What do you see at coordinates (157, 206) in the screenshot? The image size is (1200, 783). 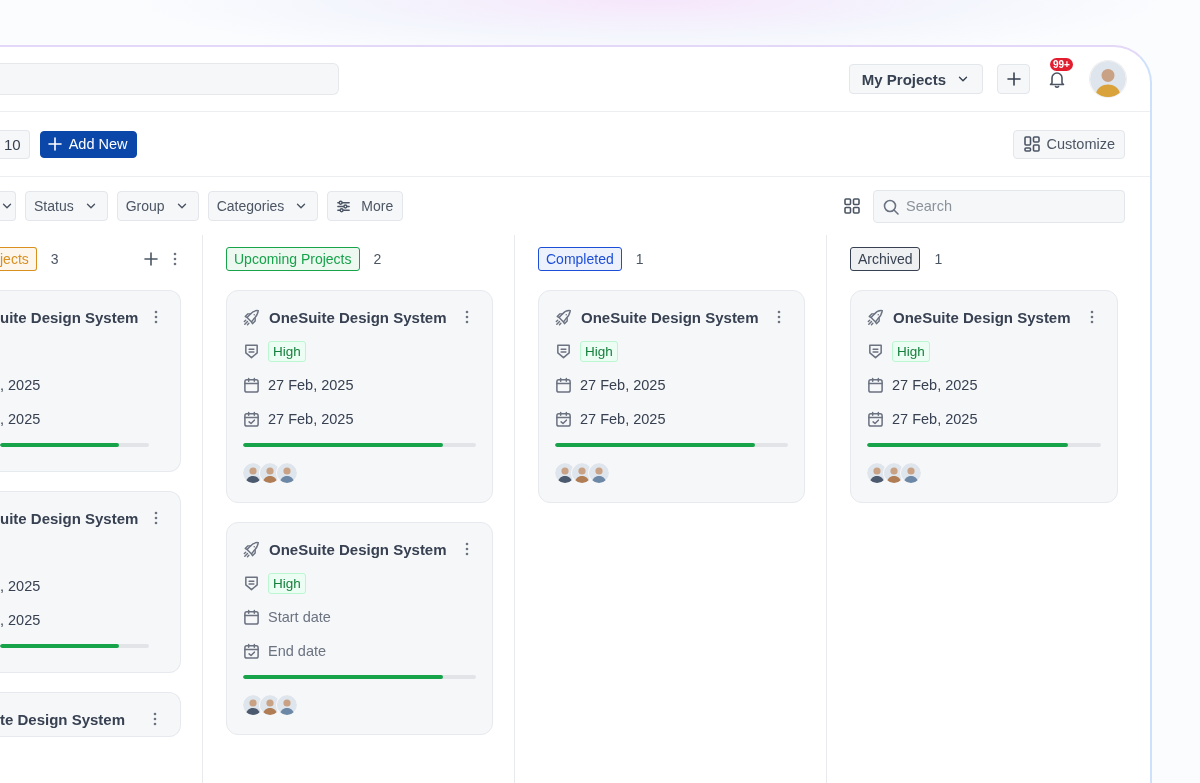 I see `filter-dropdown: Group` at bounding box center [157, 206].